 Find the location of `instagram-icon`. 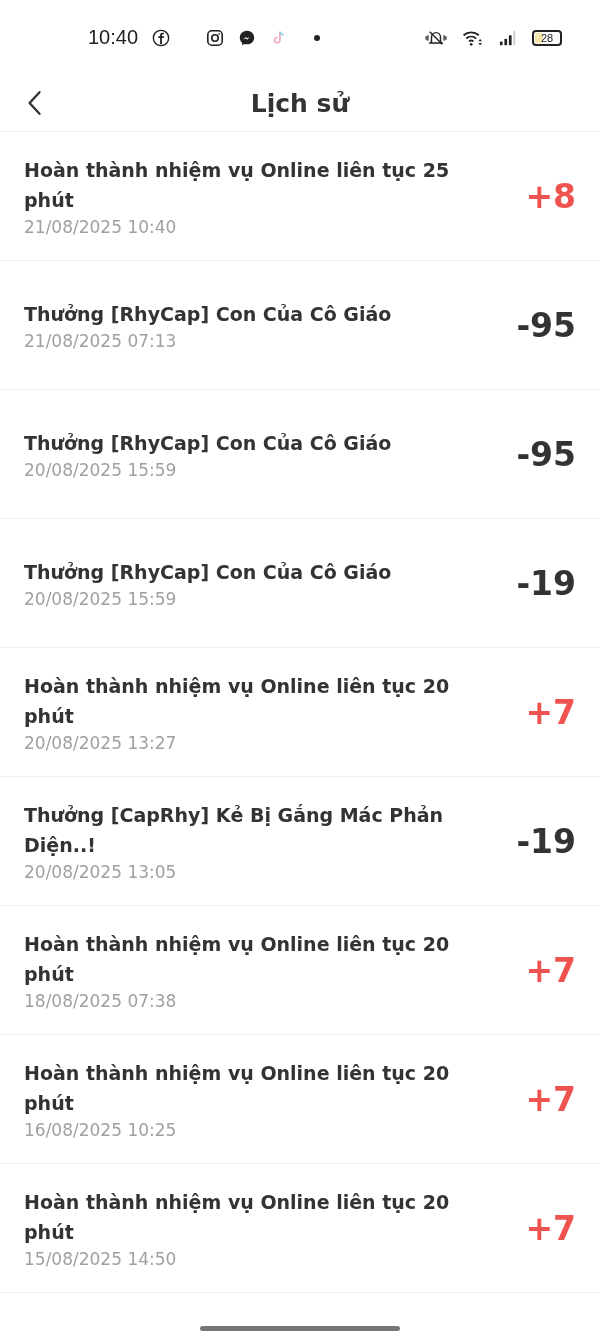

instagram-icon is located at coordinates (215, 37).